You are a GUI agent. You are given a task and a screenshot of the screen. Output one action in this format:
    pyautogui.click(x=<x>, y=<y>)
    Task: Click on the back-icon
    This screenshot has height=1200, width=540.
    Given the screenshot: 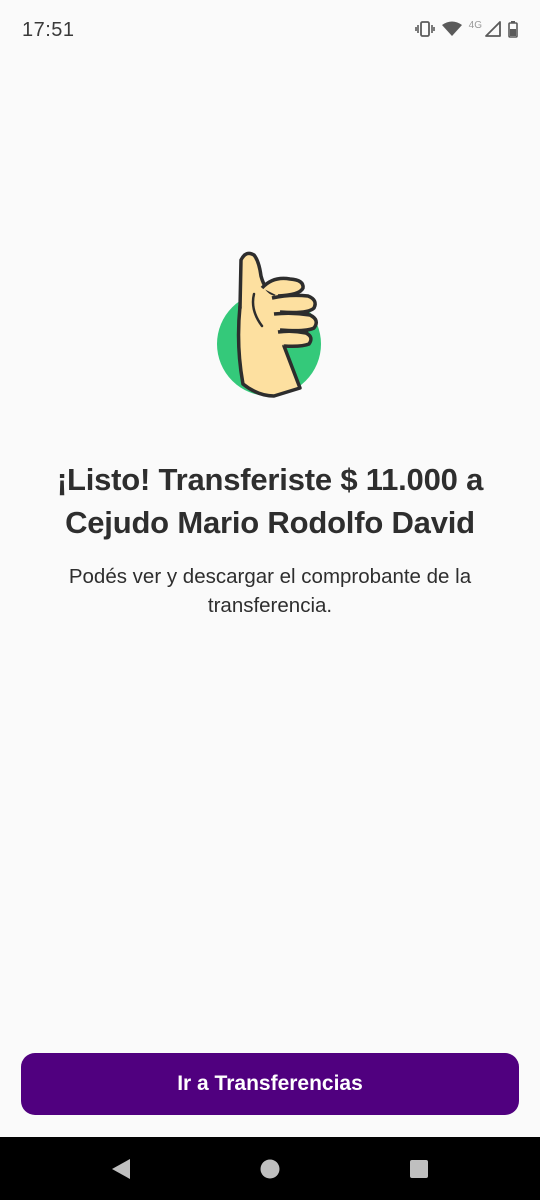 What is the action you would take?
    pyautogui.click(x=121, y=1169)
    